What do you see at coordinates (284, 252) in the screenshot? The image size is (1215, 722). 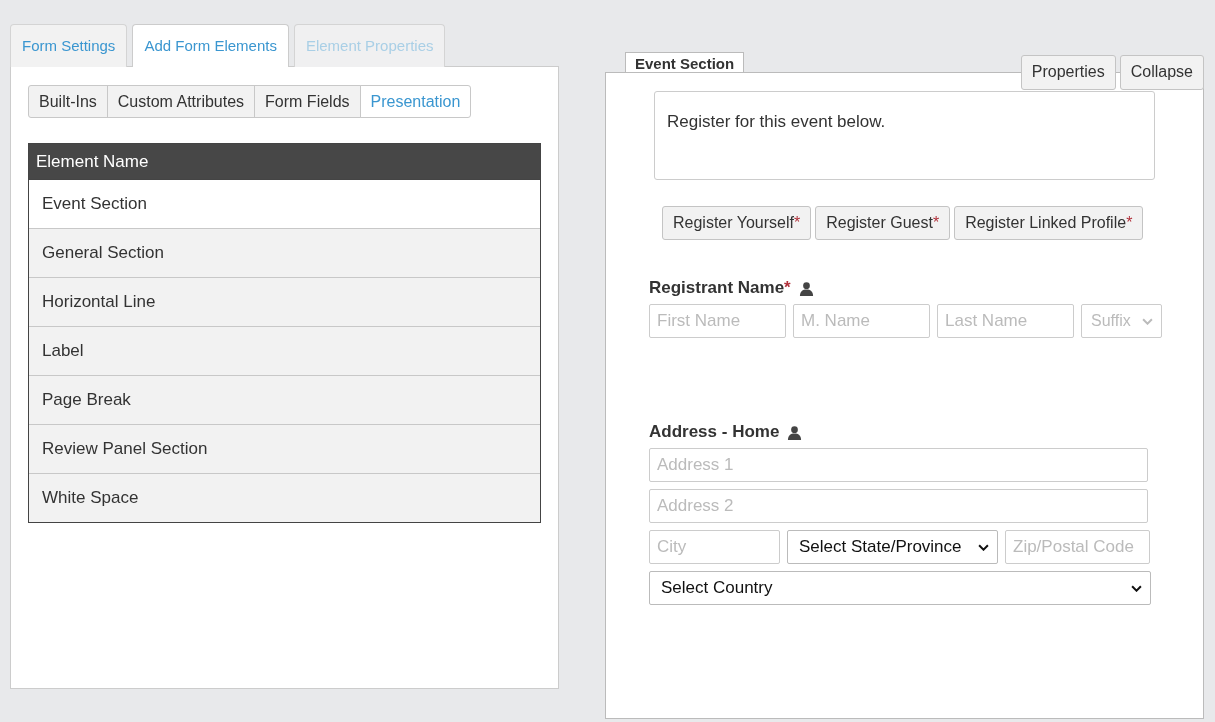 I see `table-row: General Section` at bounding box center [284, 252].